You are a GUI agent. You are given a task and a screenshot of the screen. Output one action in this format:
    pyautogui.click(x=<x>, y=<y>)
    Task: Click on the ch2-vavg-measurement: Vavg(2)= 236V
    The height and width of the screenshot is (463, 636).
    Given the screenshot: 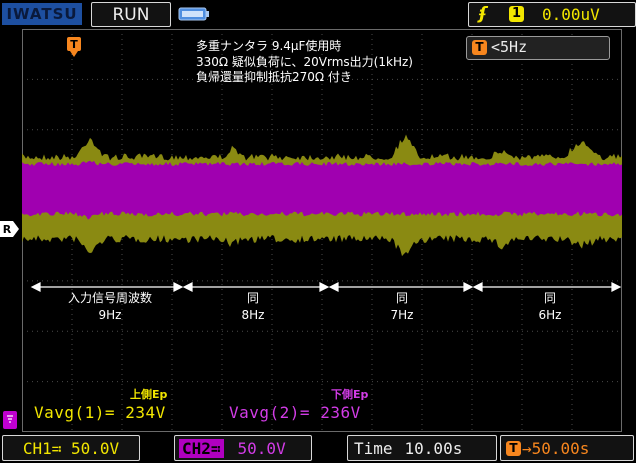 What is the action you would take?
    pyautogui.click(x=295, y=412)
    